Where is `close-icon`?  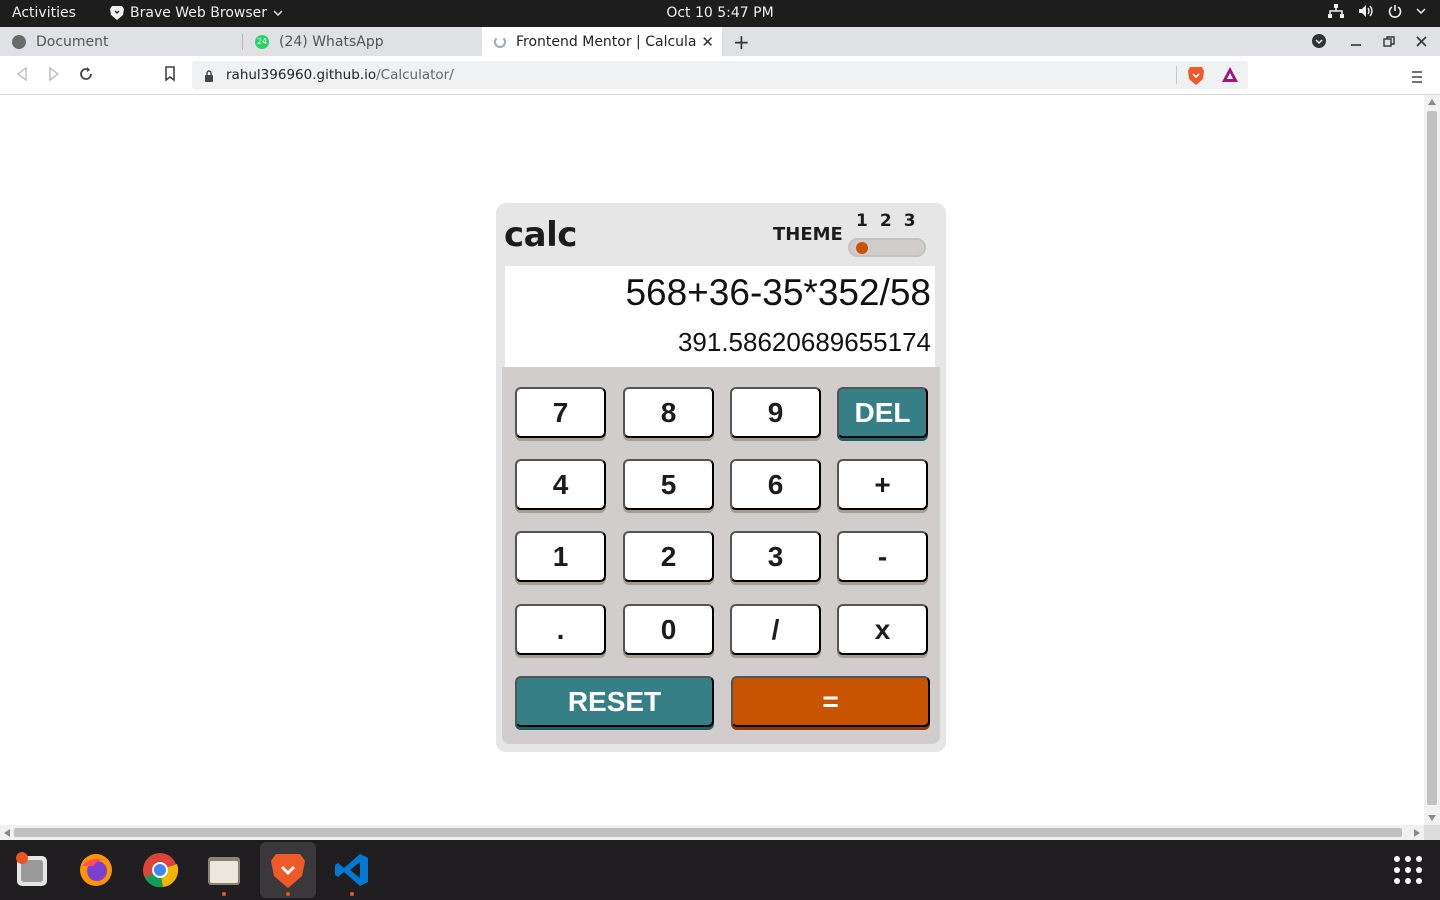 close-icon is located at coordinates (1421, 41).